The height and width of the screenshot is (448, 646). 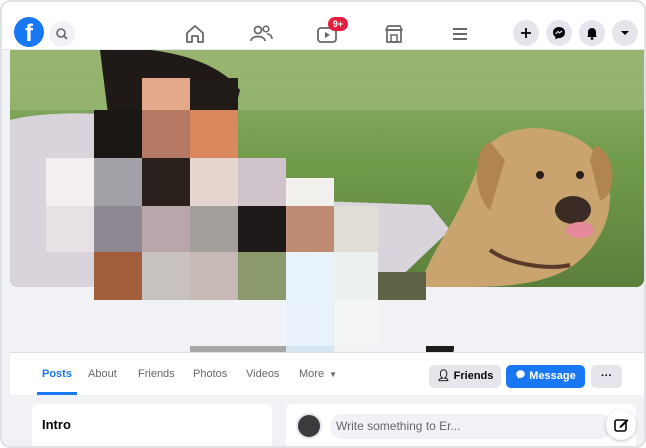 I want to click on intro-title: Intro, so click(x=56, y=424).